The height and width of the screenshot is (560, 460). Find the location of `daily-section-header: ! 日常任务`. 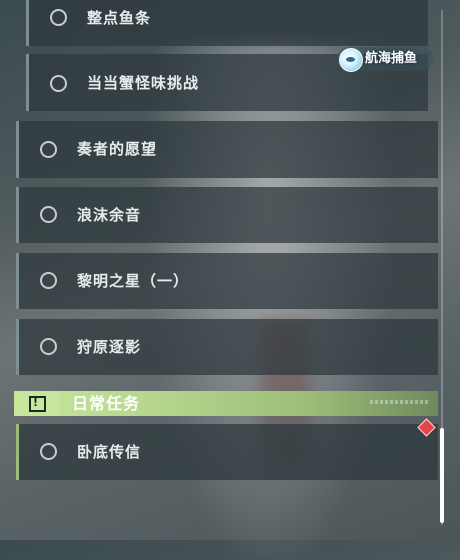

daily-section-header: ! 日常任务 is located at coordinates (226, 403).